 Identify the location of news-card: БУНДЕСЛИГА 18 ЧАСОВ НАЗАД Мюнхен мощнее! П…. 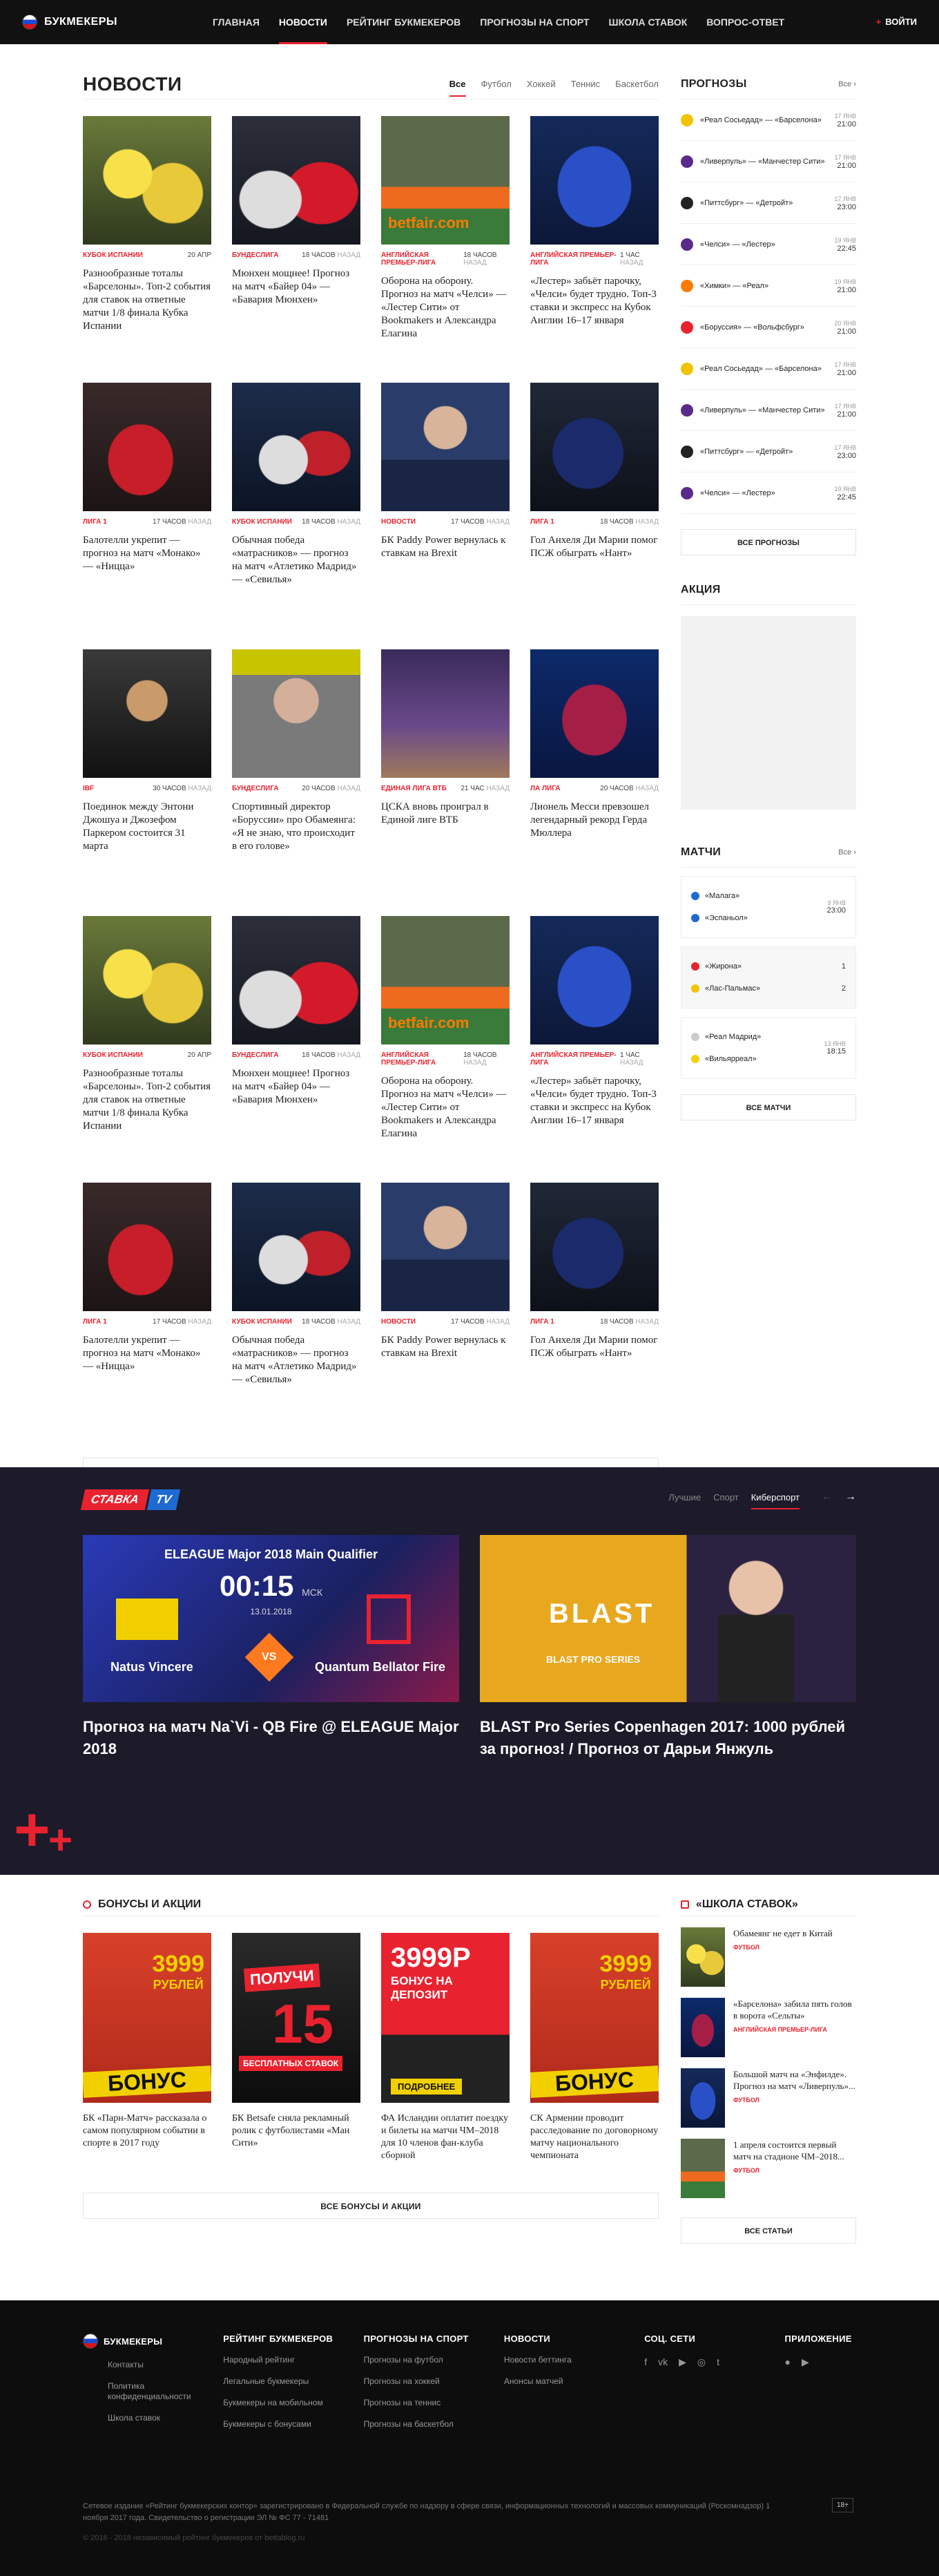
(296, 232).